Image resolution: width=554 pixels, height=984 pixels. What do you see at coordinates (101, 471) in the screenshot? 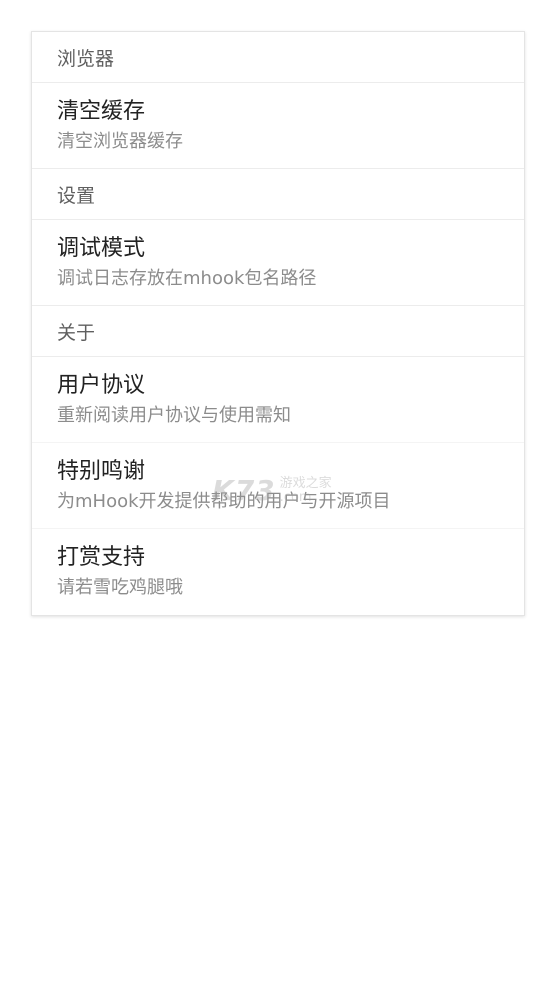
I see `item-title: 特别鸣谢` at bounding box center [101, 471].